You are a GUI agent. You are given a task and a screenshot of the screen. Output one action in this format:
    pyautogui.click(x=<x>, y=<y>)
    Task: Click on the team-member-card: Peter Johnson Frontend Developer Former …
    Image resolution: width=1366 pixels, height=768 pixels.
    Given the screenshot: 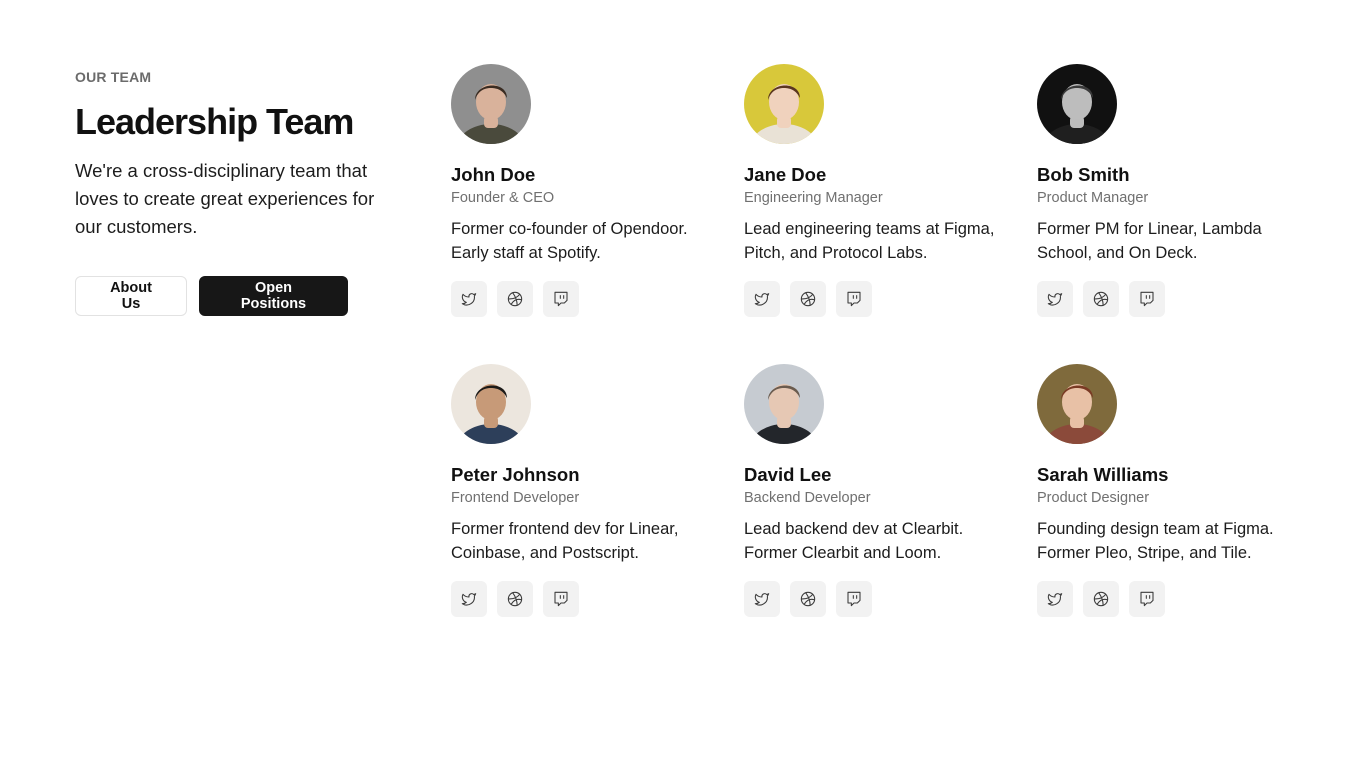 What is the action you would take?
    pyautogui.click(x=596, y=514)
    